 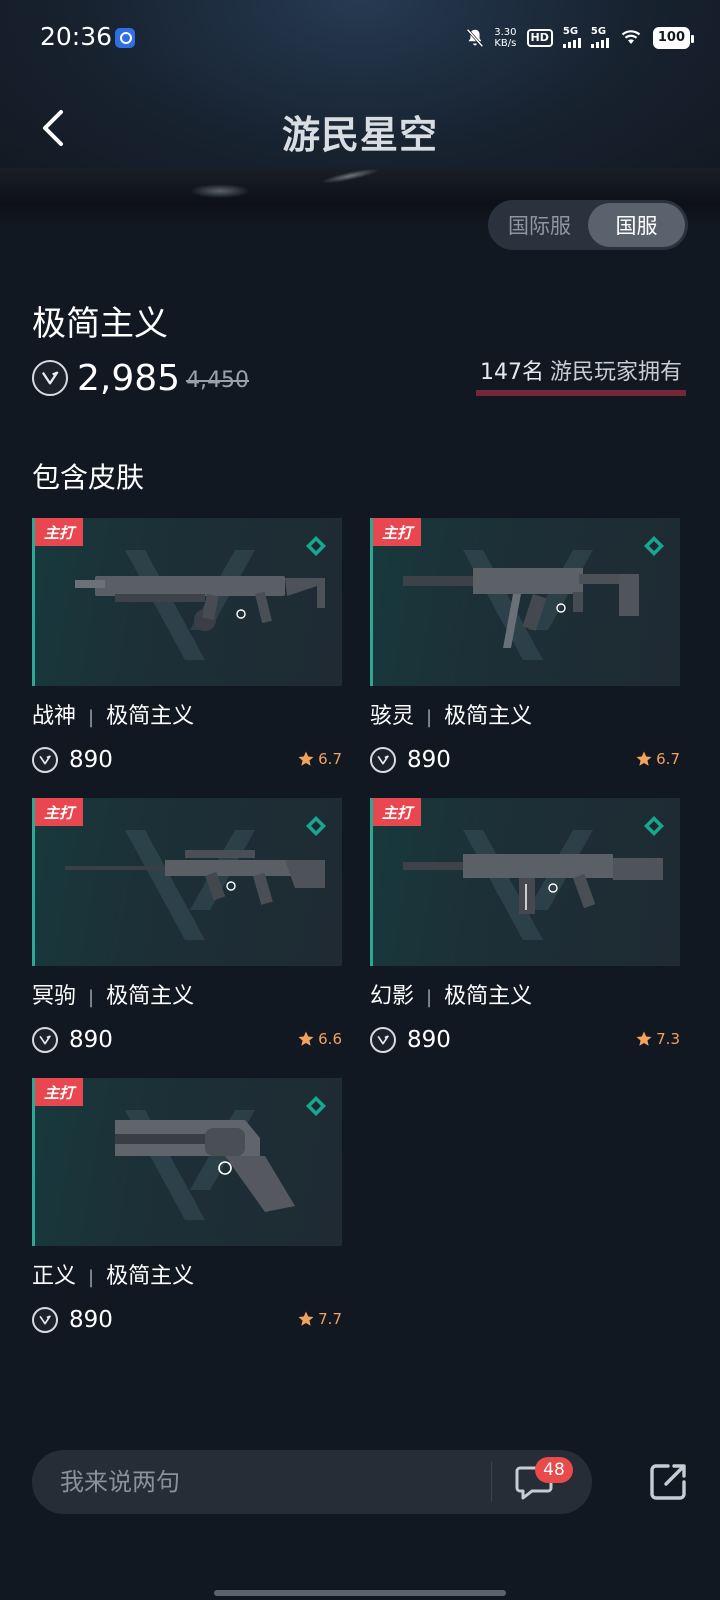 I want to click on skin-rating-value: 7.3, so click(x=668, y=1039).